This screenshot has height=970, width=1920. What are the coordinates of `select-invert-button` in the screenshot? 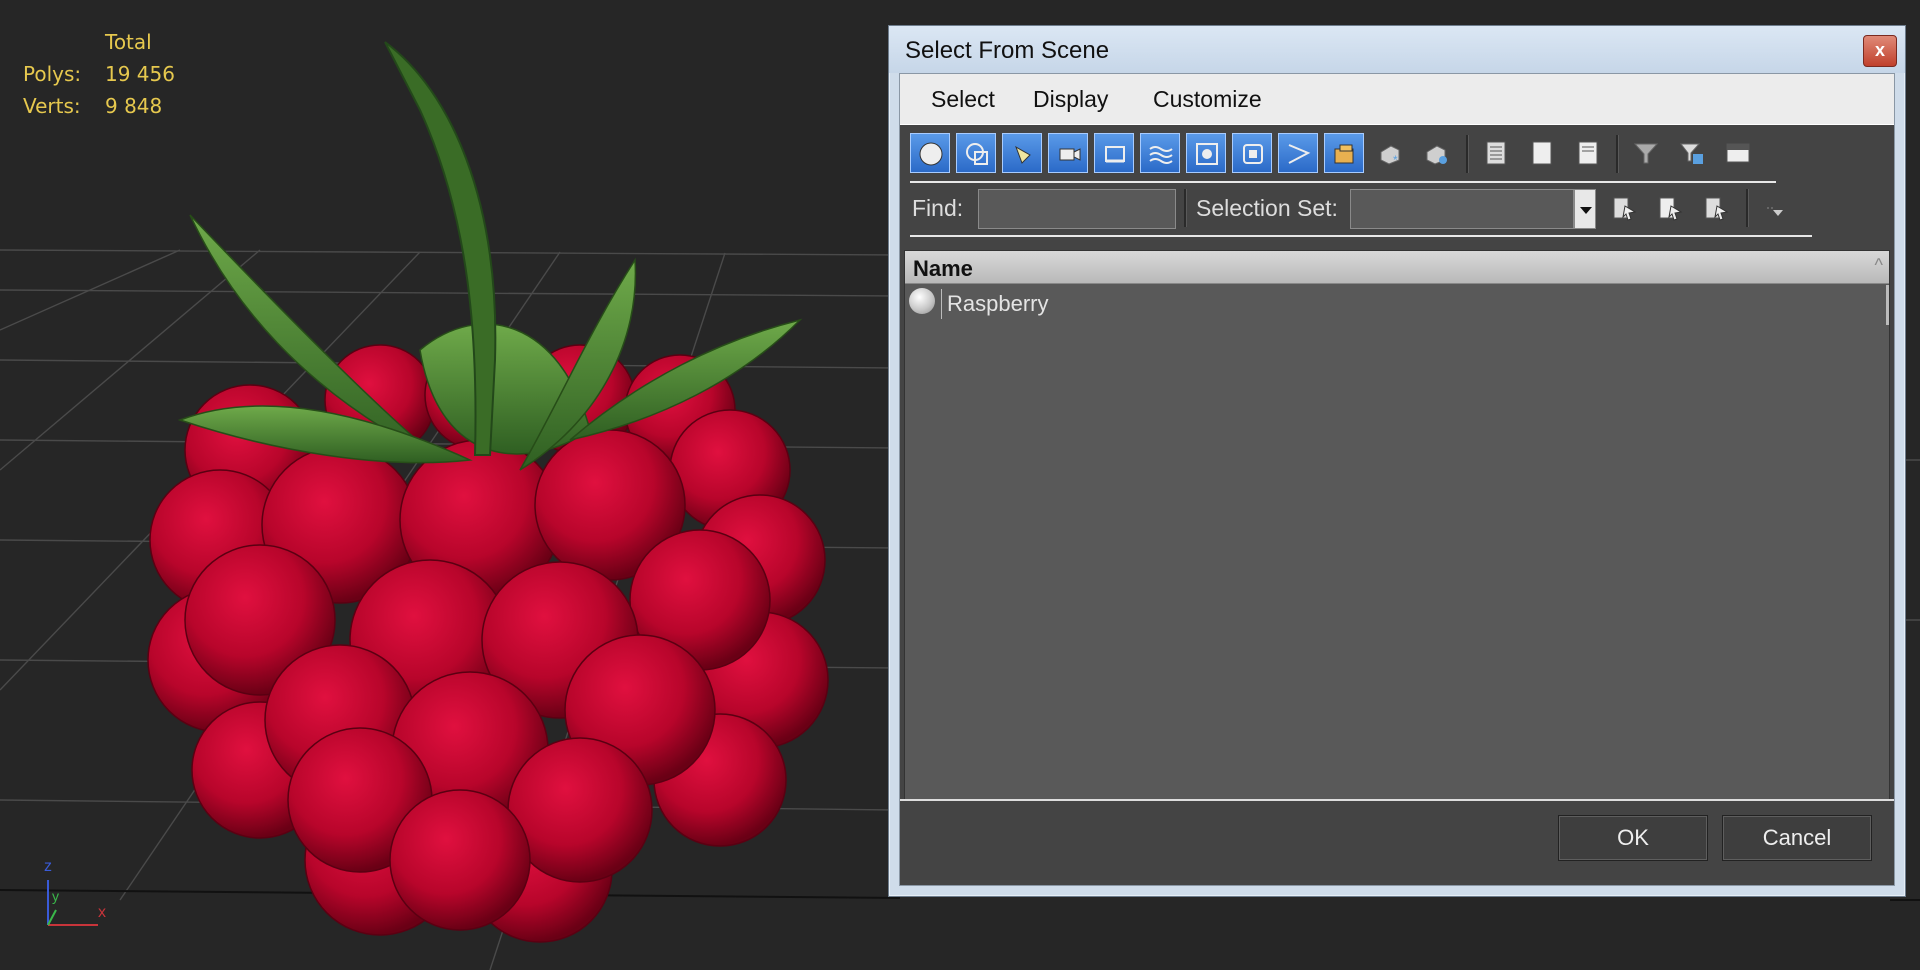 It's located at (1588, 153).